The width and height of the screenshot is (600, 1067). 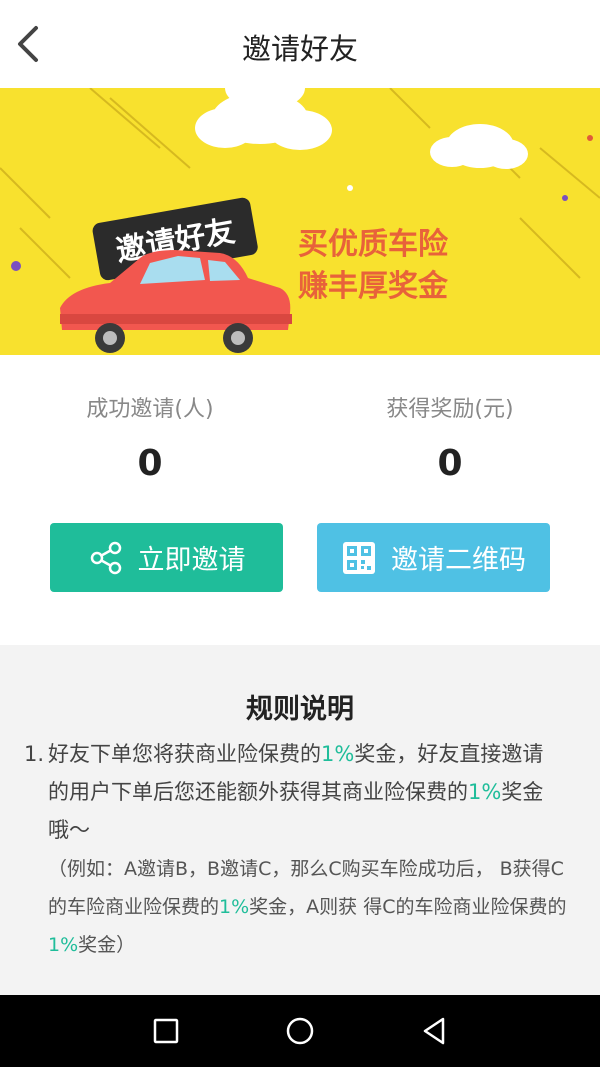 What do you see at coordinates (299, 49) in the screenshot?
I see `page-title: 邀请好友` at bounding box center [299, 49].